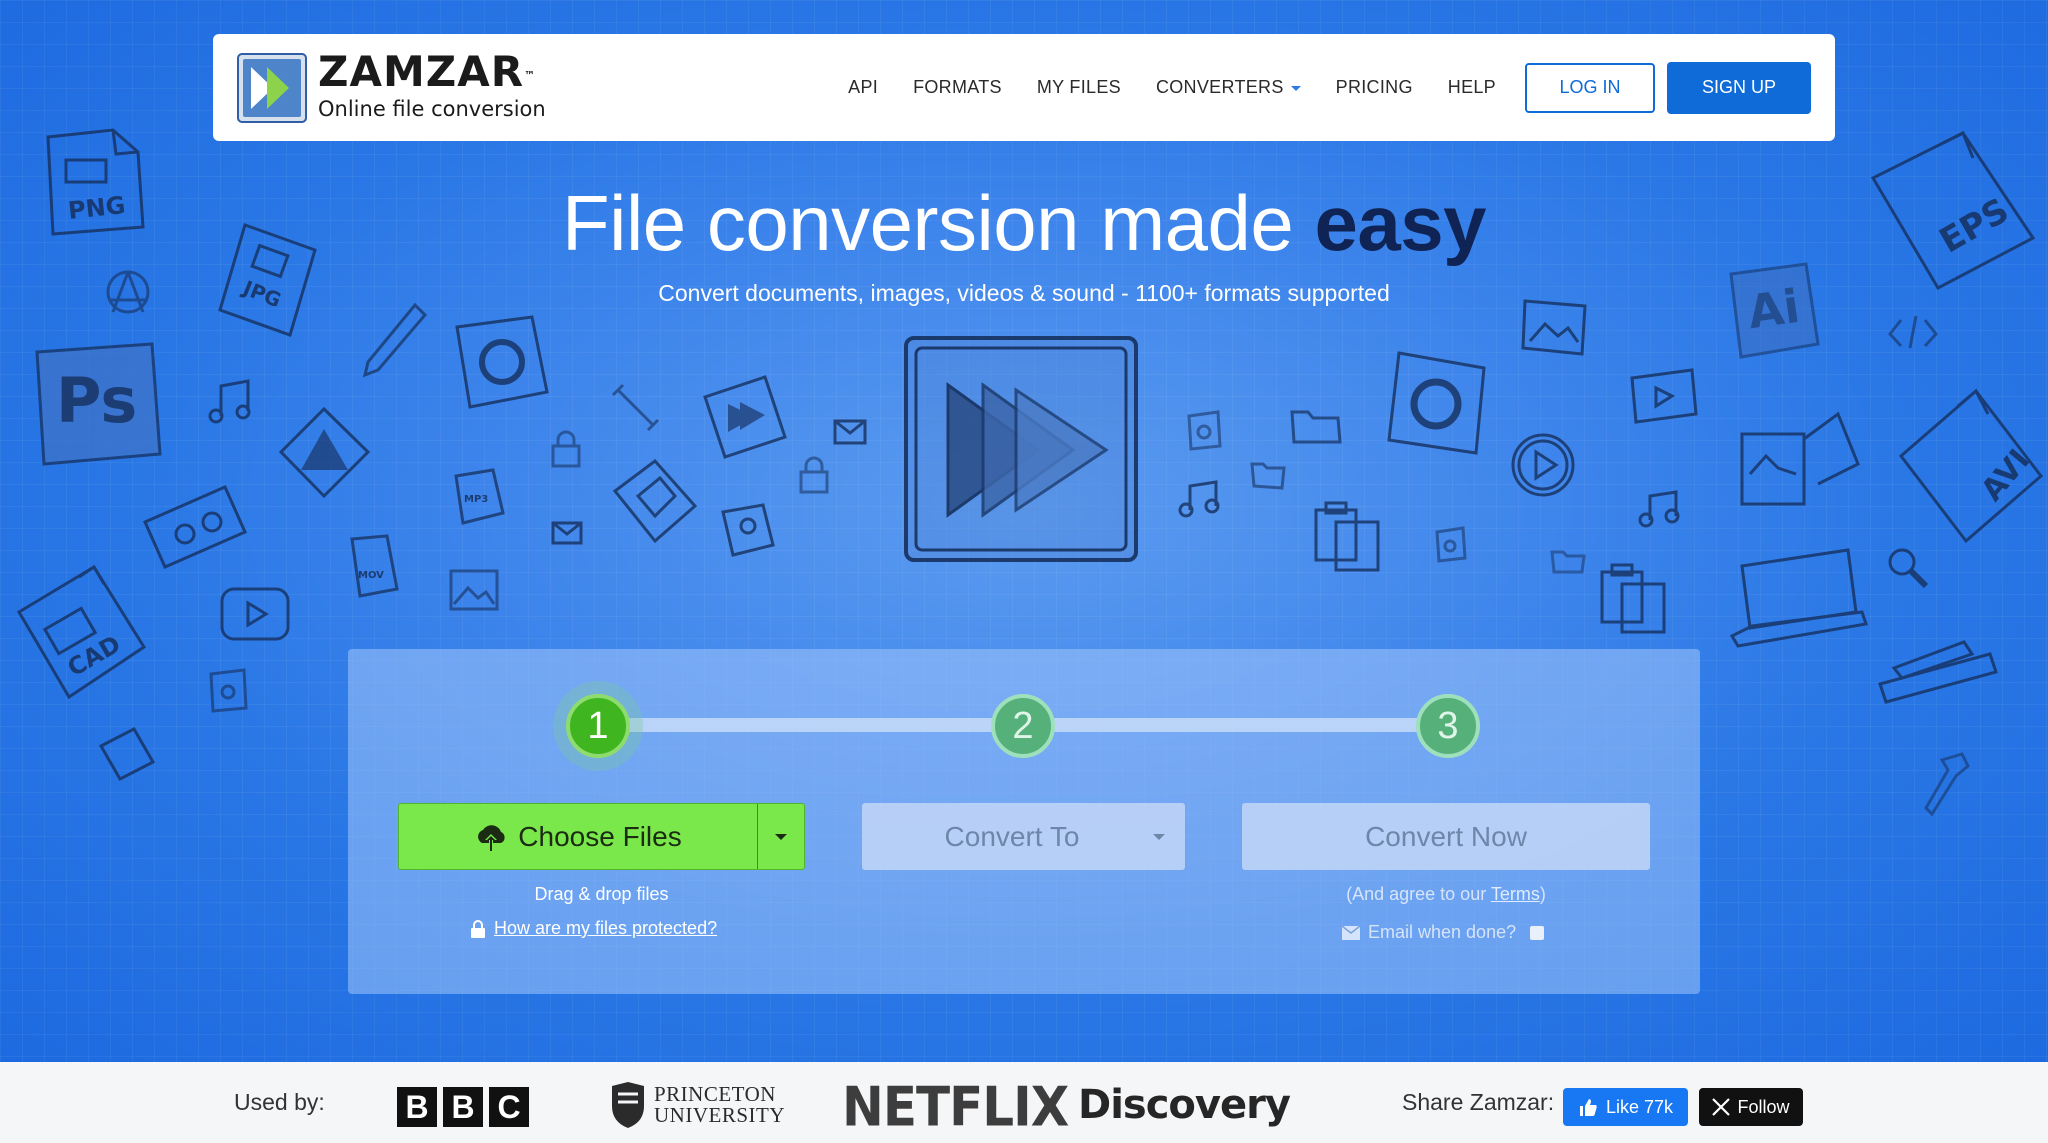 This screenshot has height=1143, width=2048. I want to click on headline-main: File conversion made, so click(938, 223).